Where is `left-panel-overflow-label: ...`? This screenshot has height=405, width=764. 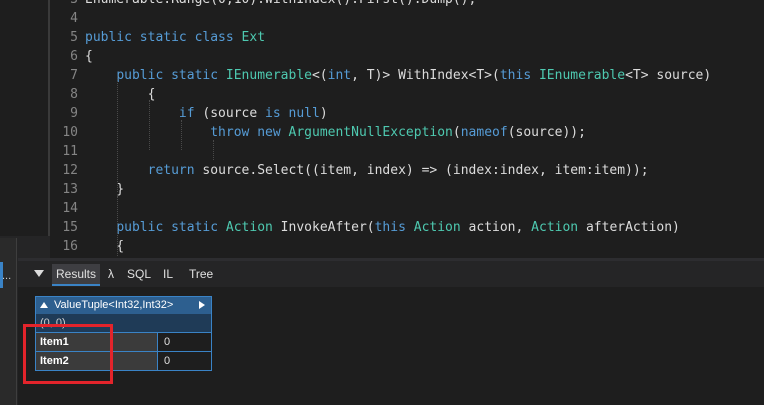
left-panel-overflow-label: ... is located at coordinates (6, 276).